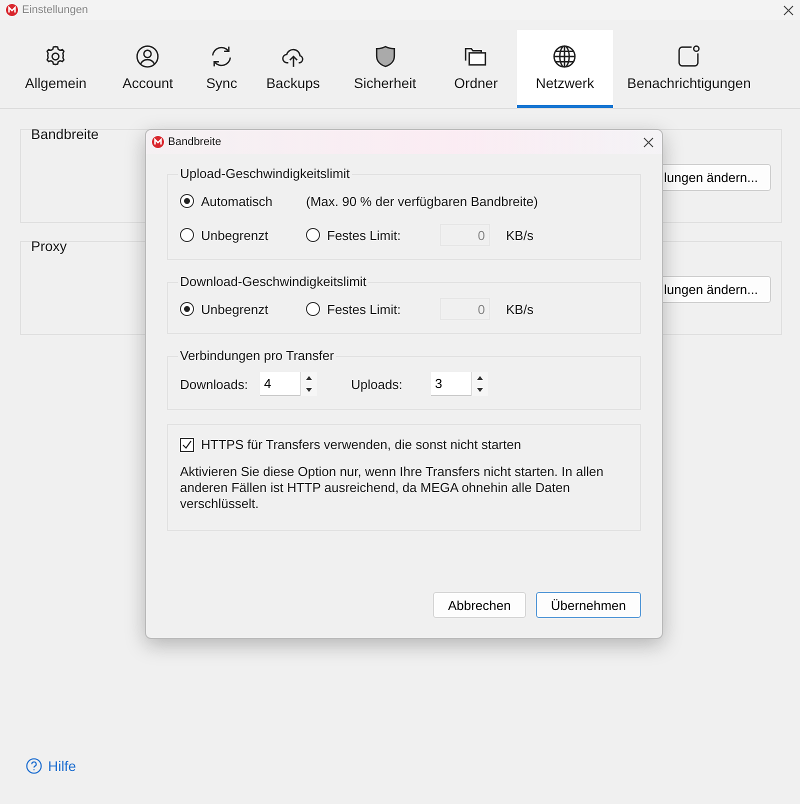  I want to click on settings-tab: Account, so click(147, 69).